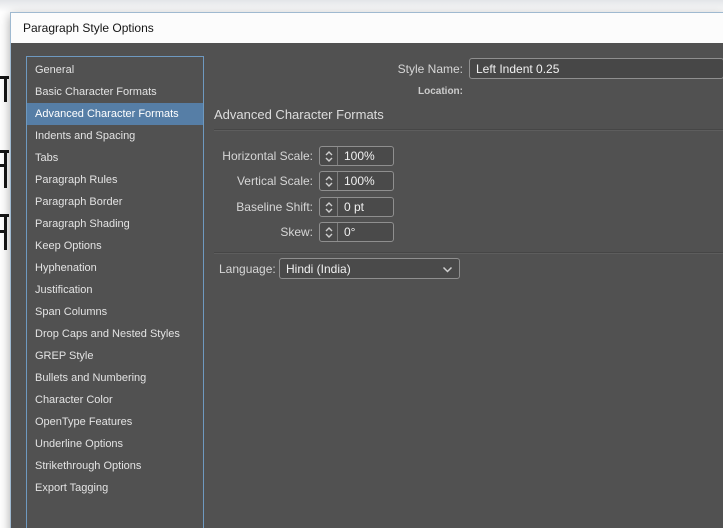  Describe the element at coordinates (299, 114) in the screenshot. I see `panel-heading: Advanced Character Formats` at that location.